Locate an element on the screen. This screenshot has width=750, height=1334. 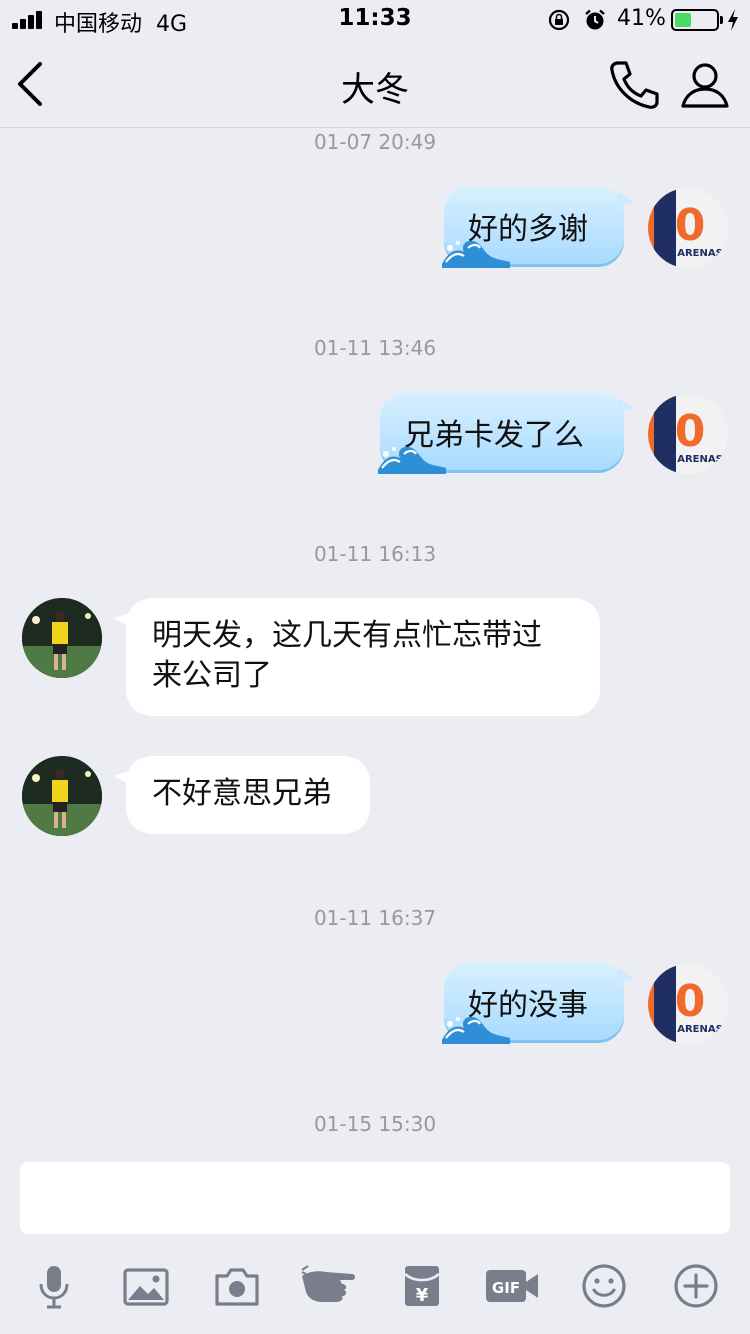
battery-icon is located at coordinates (697, 20).